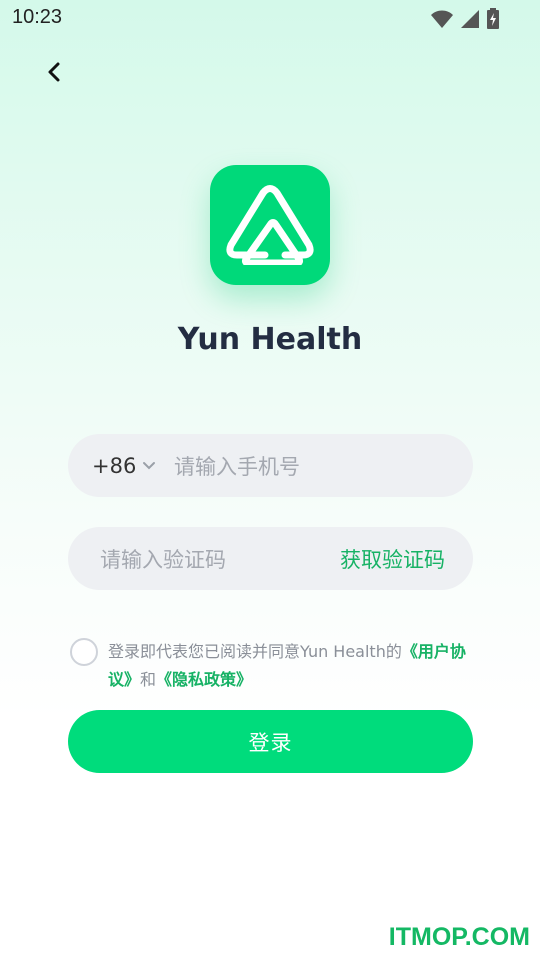 This screenshot has height=960, width=540. I want to click on chevron-left-icon, so click(54, 72).